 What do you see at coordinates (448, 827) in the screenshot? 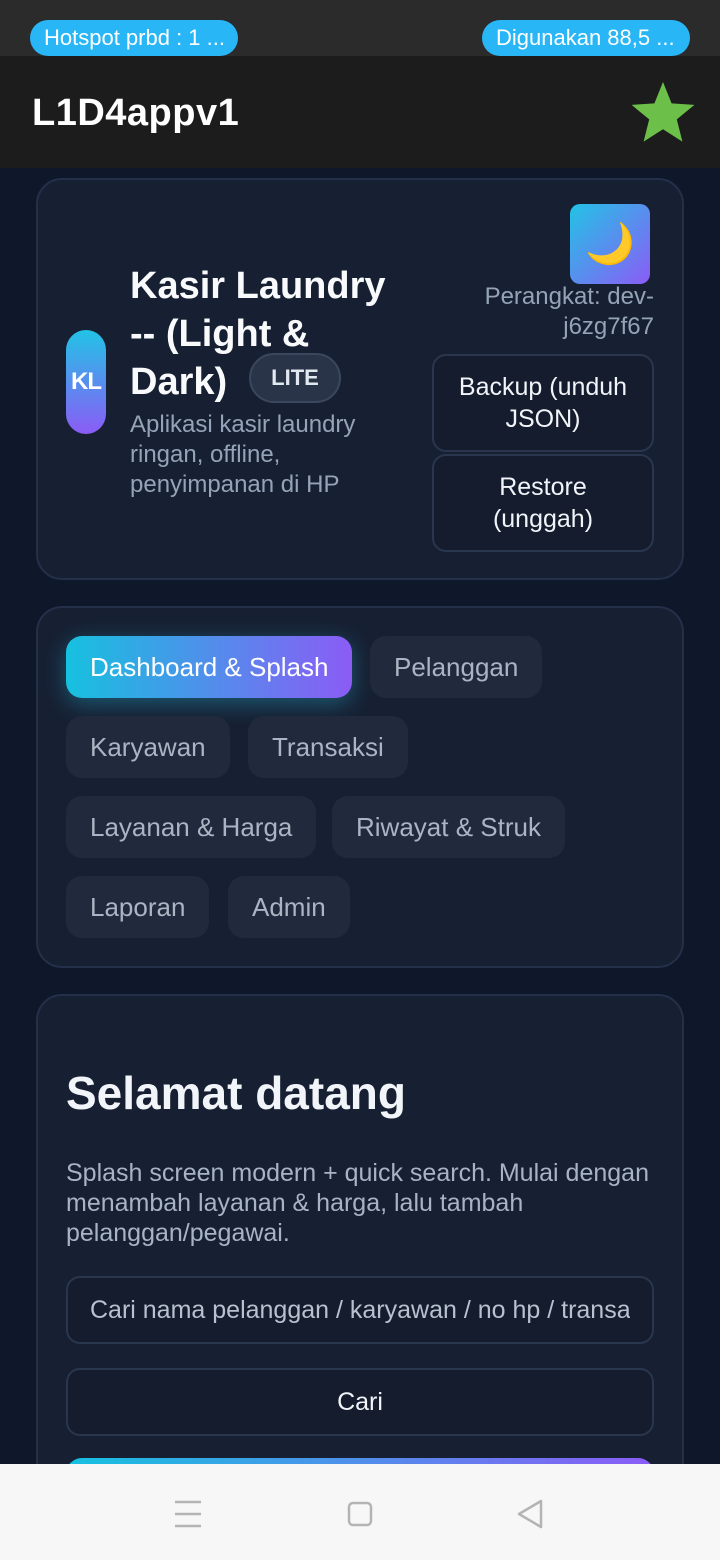
I see `tab-riwayat-struk: Riwayat & Struk` at bounding box center [448, 827].